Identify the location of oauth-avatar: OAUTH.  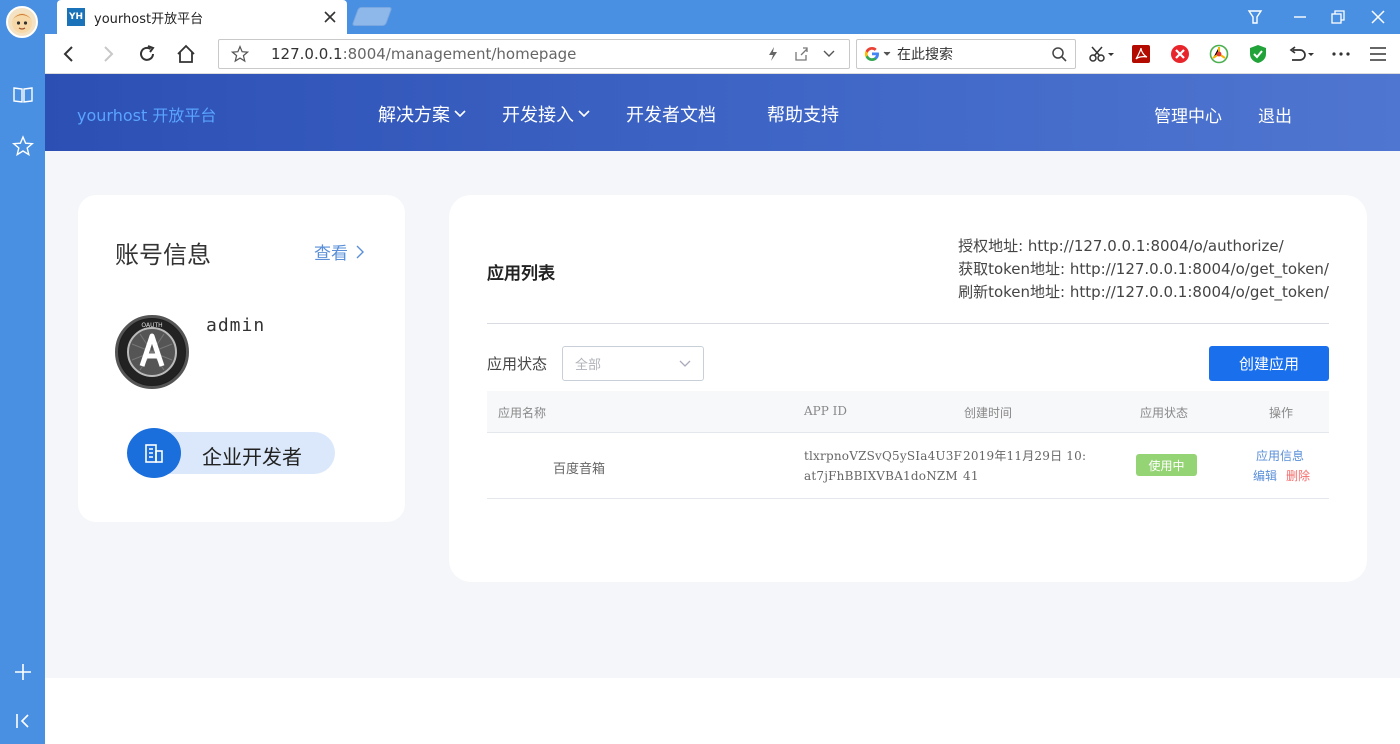
(152, 352).